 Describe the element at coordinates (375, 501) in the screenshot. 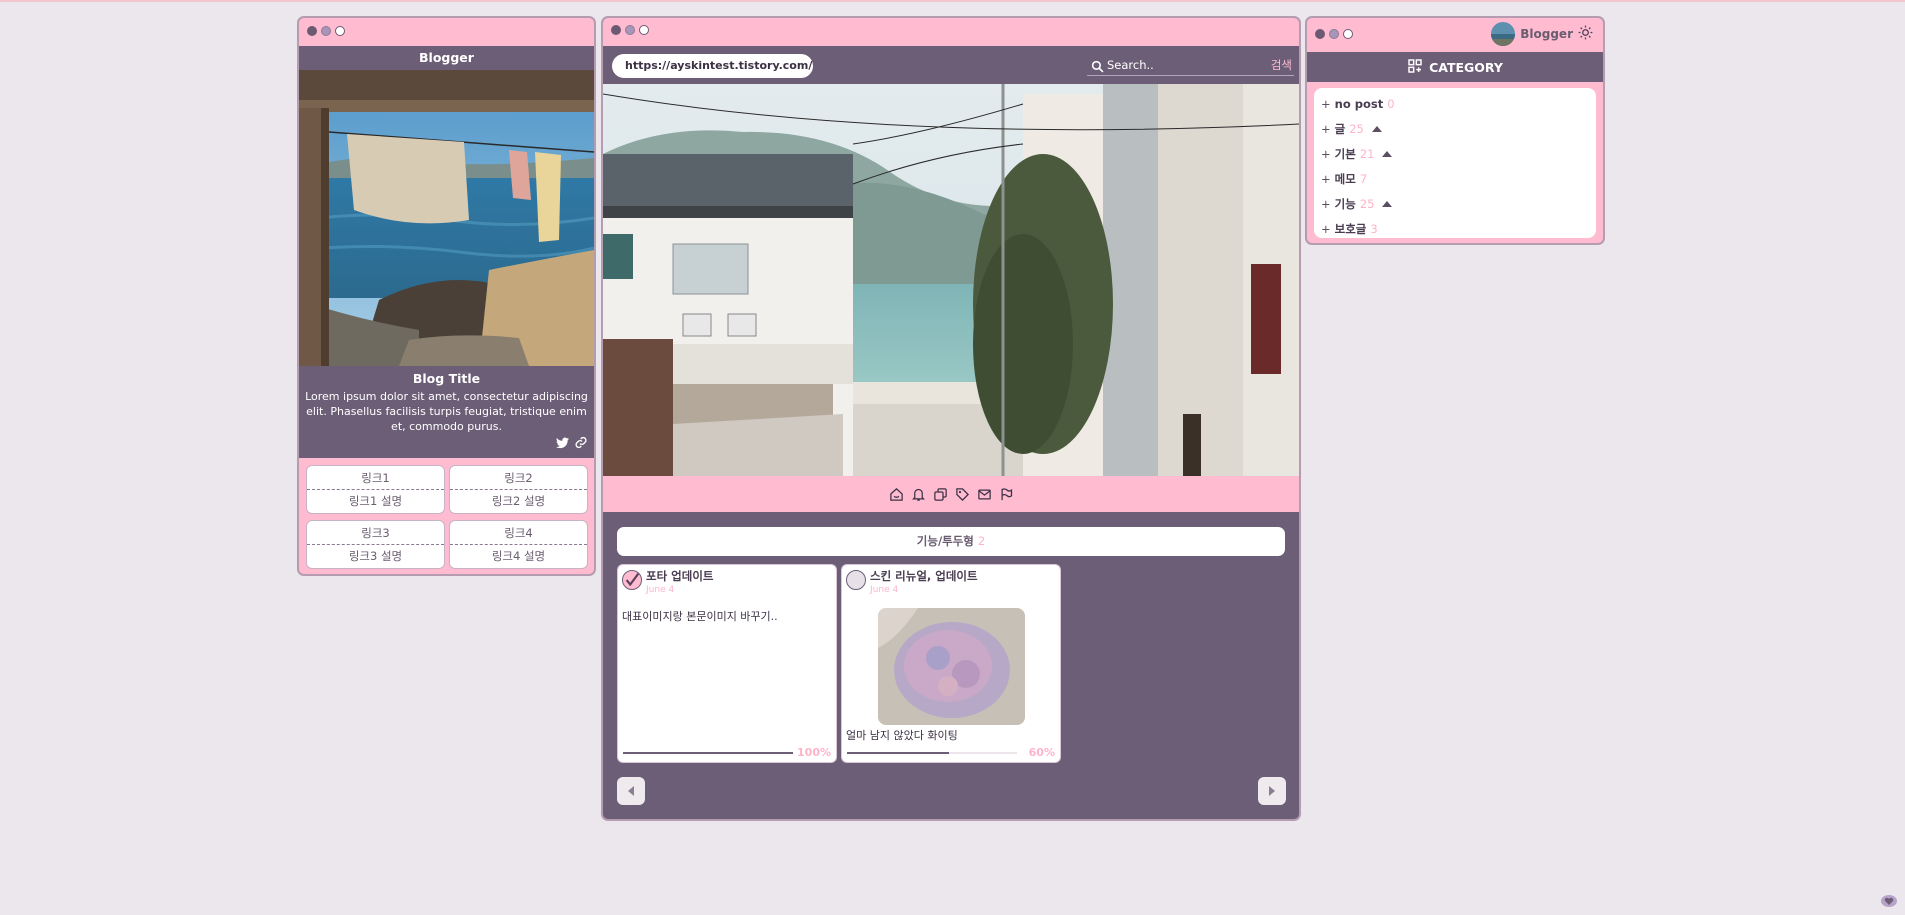

I see `link-description: 링크1 설명` at that location.